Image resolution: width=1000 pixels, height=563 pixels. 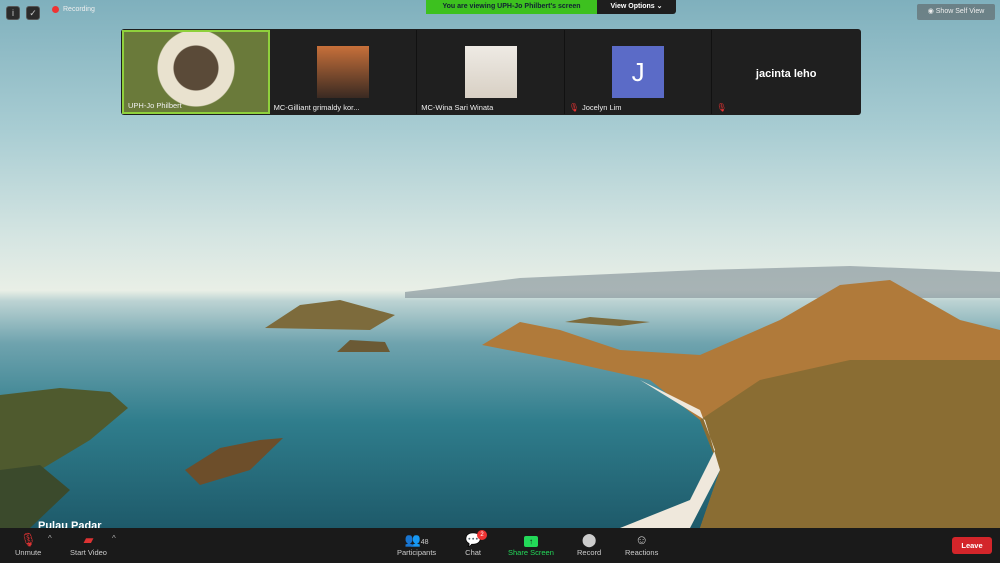 What do you see at coordinates (55, 9) in the screenshot?
I see `recording-icon` at bounding box center [55, 9].